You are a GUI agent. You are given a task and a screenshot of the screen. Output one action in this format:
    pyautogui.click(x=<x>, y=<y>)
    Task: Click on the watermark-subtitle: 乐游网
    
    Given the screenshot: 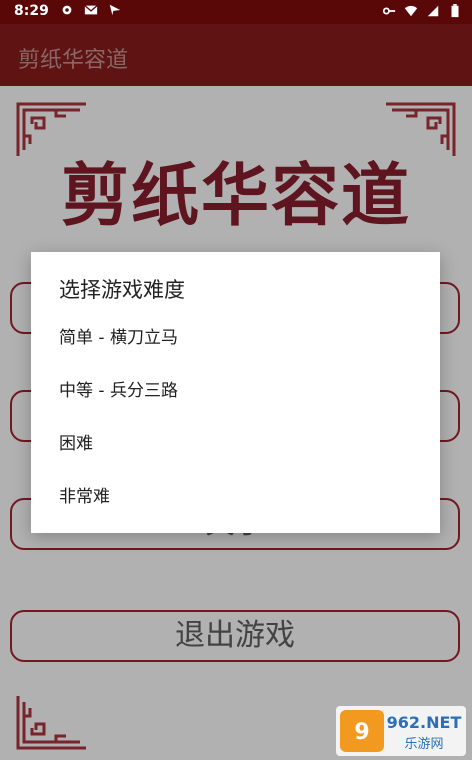 What is the action you would take?
    pyautogui.click(x=423, y=744)
    